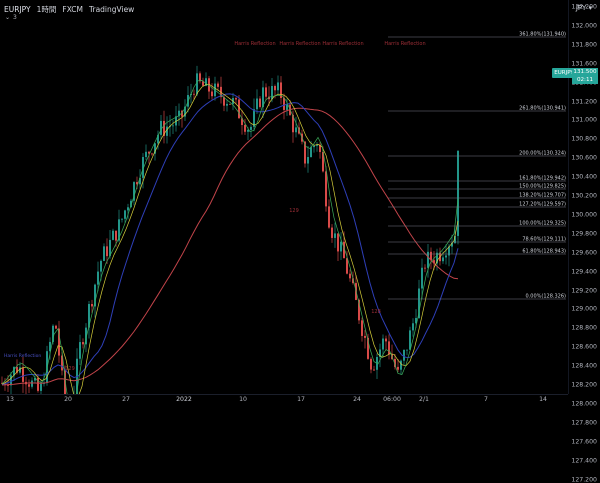  What do you see at coordinates (70, 369) in the screenshot?
I see `wave-label: 129` at bounding box center [70, 369].